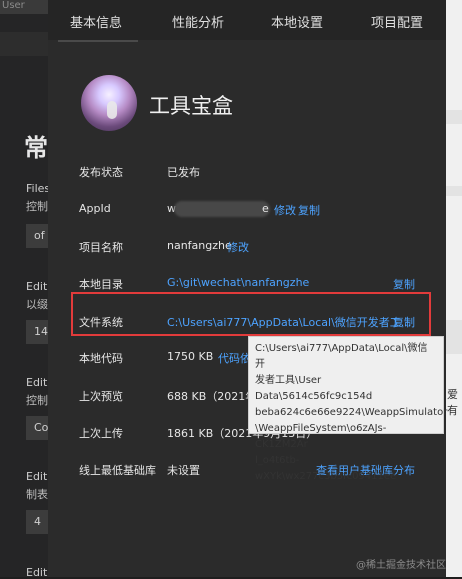  Describe the element at coordinates (38, 188) in the screenshot. I see `background-item-label-1: Files` at that location.